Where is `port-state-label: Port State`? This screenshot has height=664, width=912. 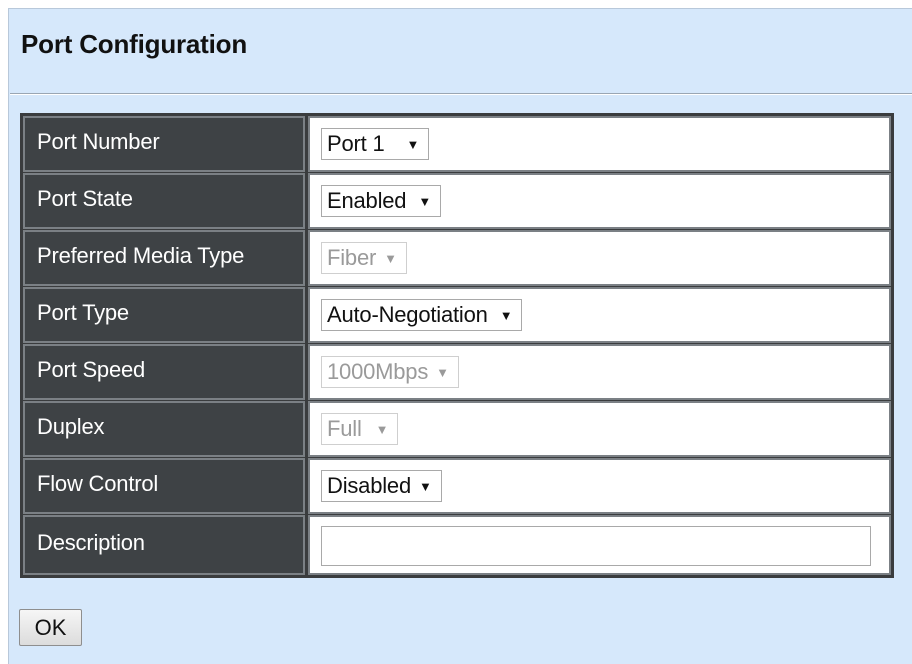 port-state-label: Port State is located at coordinates (164, 201).